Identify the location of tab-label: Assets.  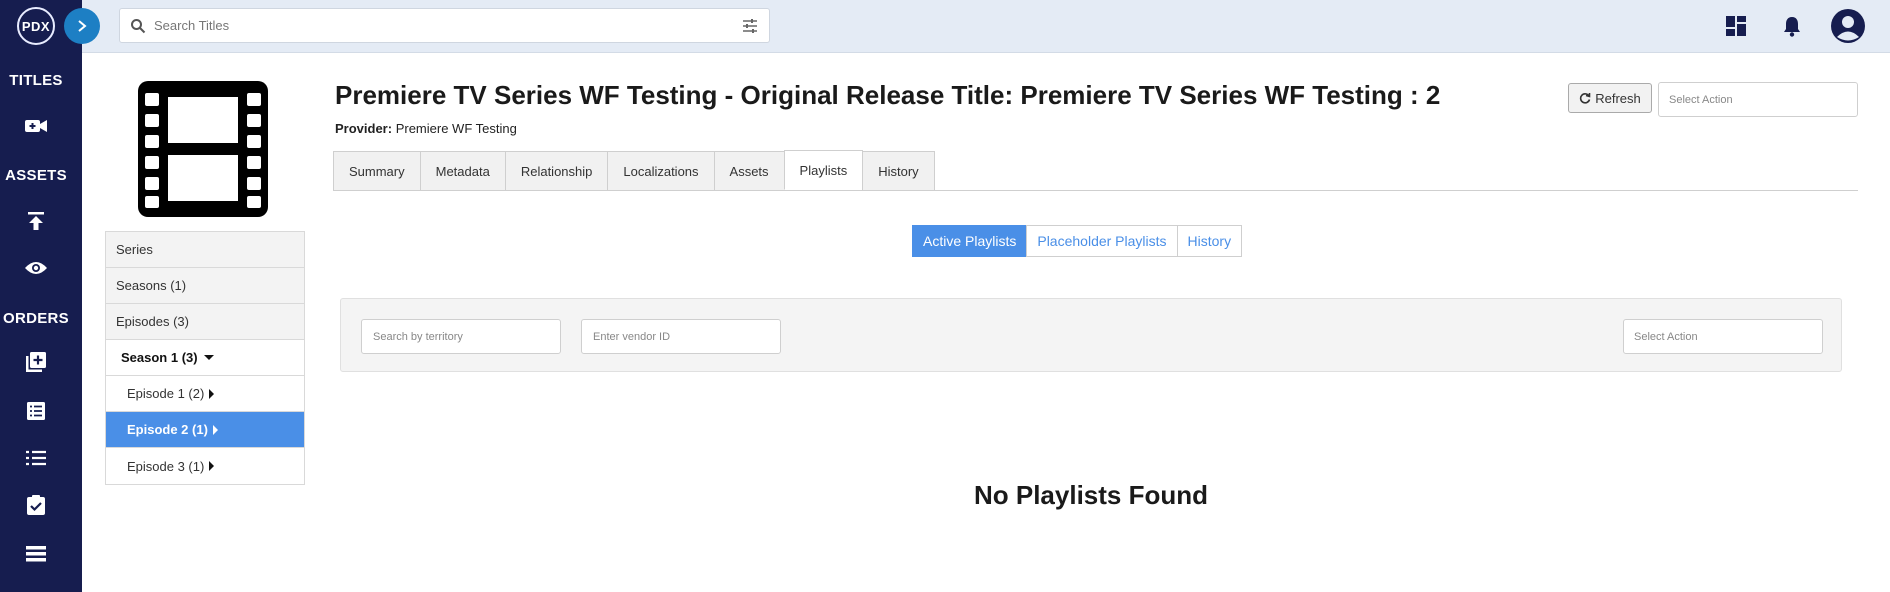
(749, 171).